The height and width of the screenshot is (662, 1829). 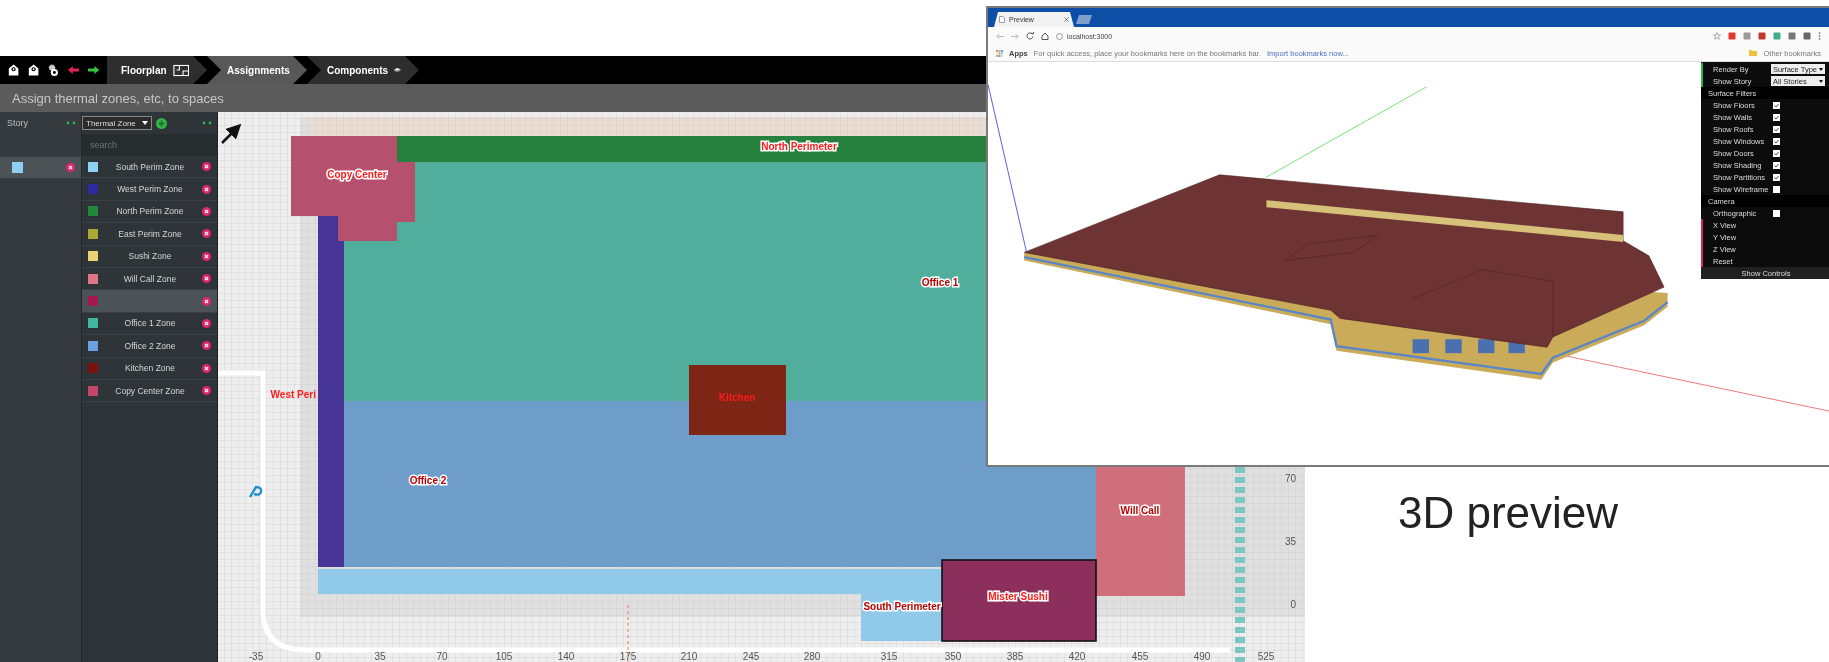 What do you see at coordinates (149, 145) in the screenshot?
I see `search-field: search` at bounding box center [149, 145].